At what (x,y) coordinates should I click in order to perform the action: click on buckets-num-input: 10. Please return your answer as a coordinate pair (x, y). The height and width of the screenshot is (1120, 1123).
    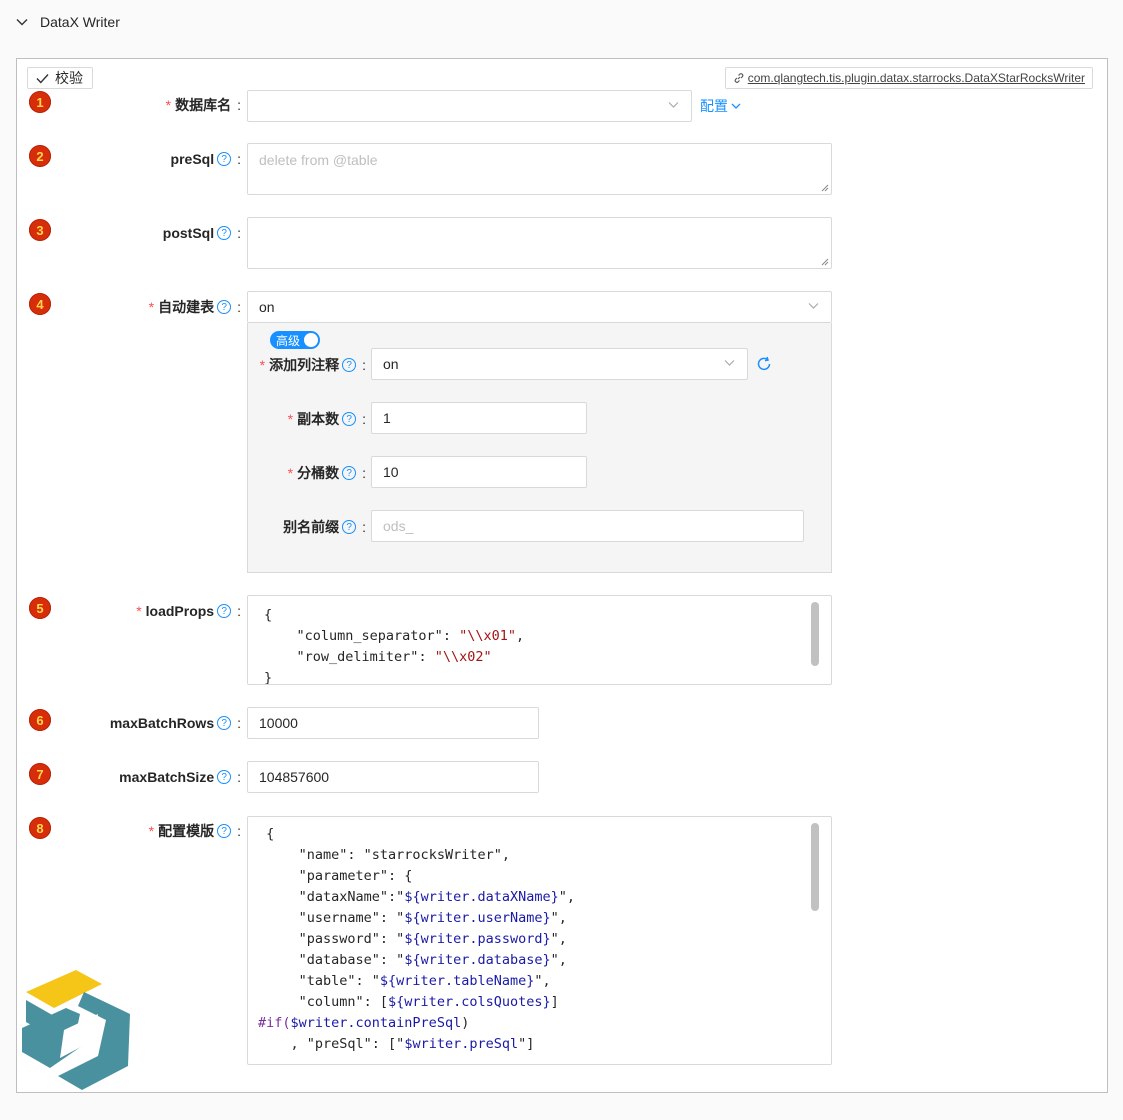
    Looking at the image, I should click on (479, 472).